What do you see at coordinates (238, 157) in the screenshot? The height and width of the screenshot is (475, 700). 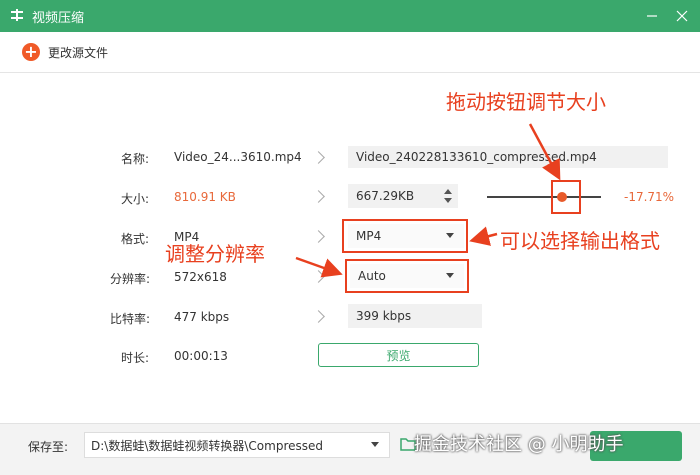 I see `name-value: Video_24...3610.mp4` at bounding box center [238, 157].